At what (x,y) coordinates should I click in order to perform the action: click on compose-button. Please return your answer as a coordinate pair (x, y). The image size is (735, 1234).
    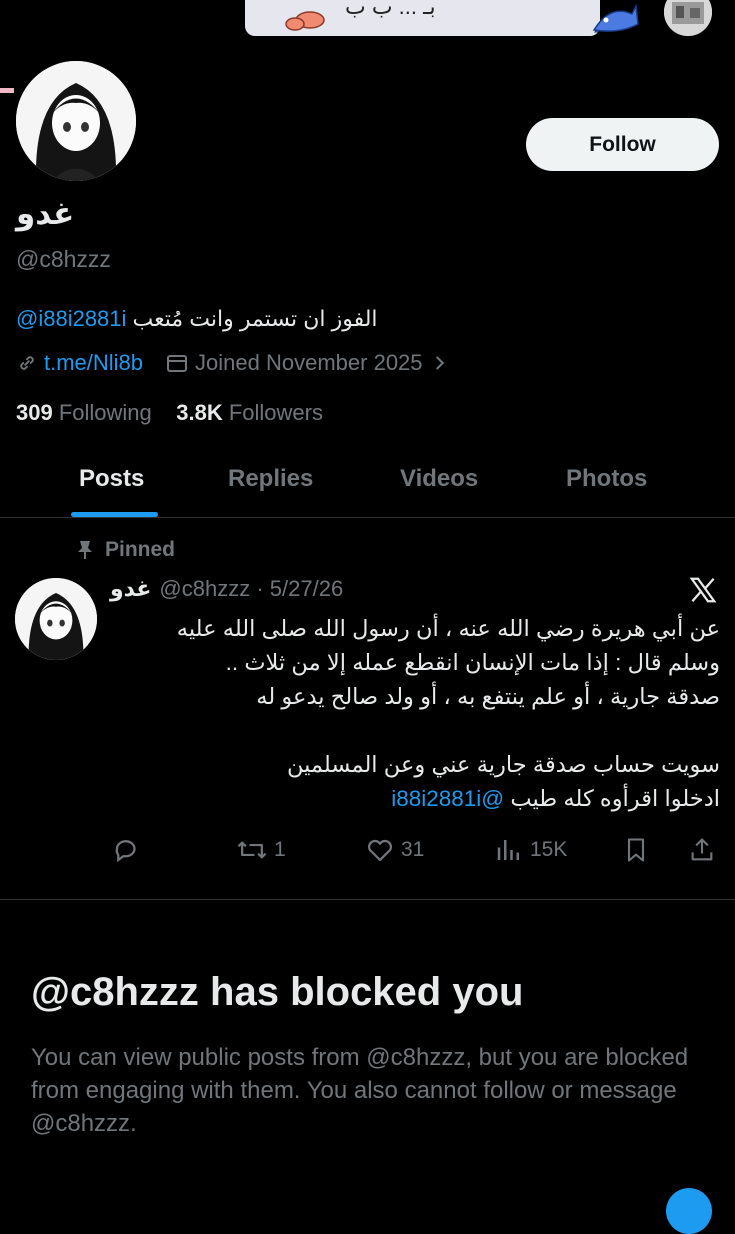
    Looking at the image, I should click on (689, 1211).